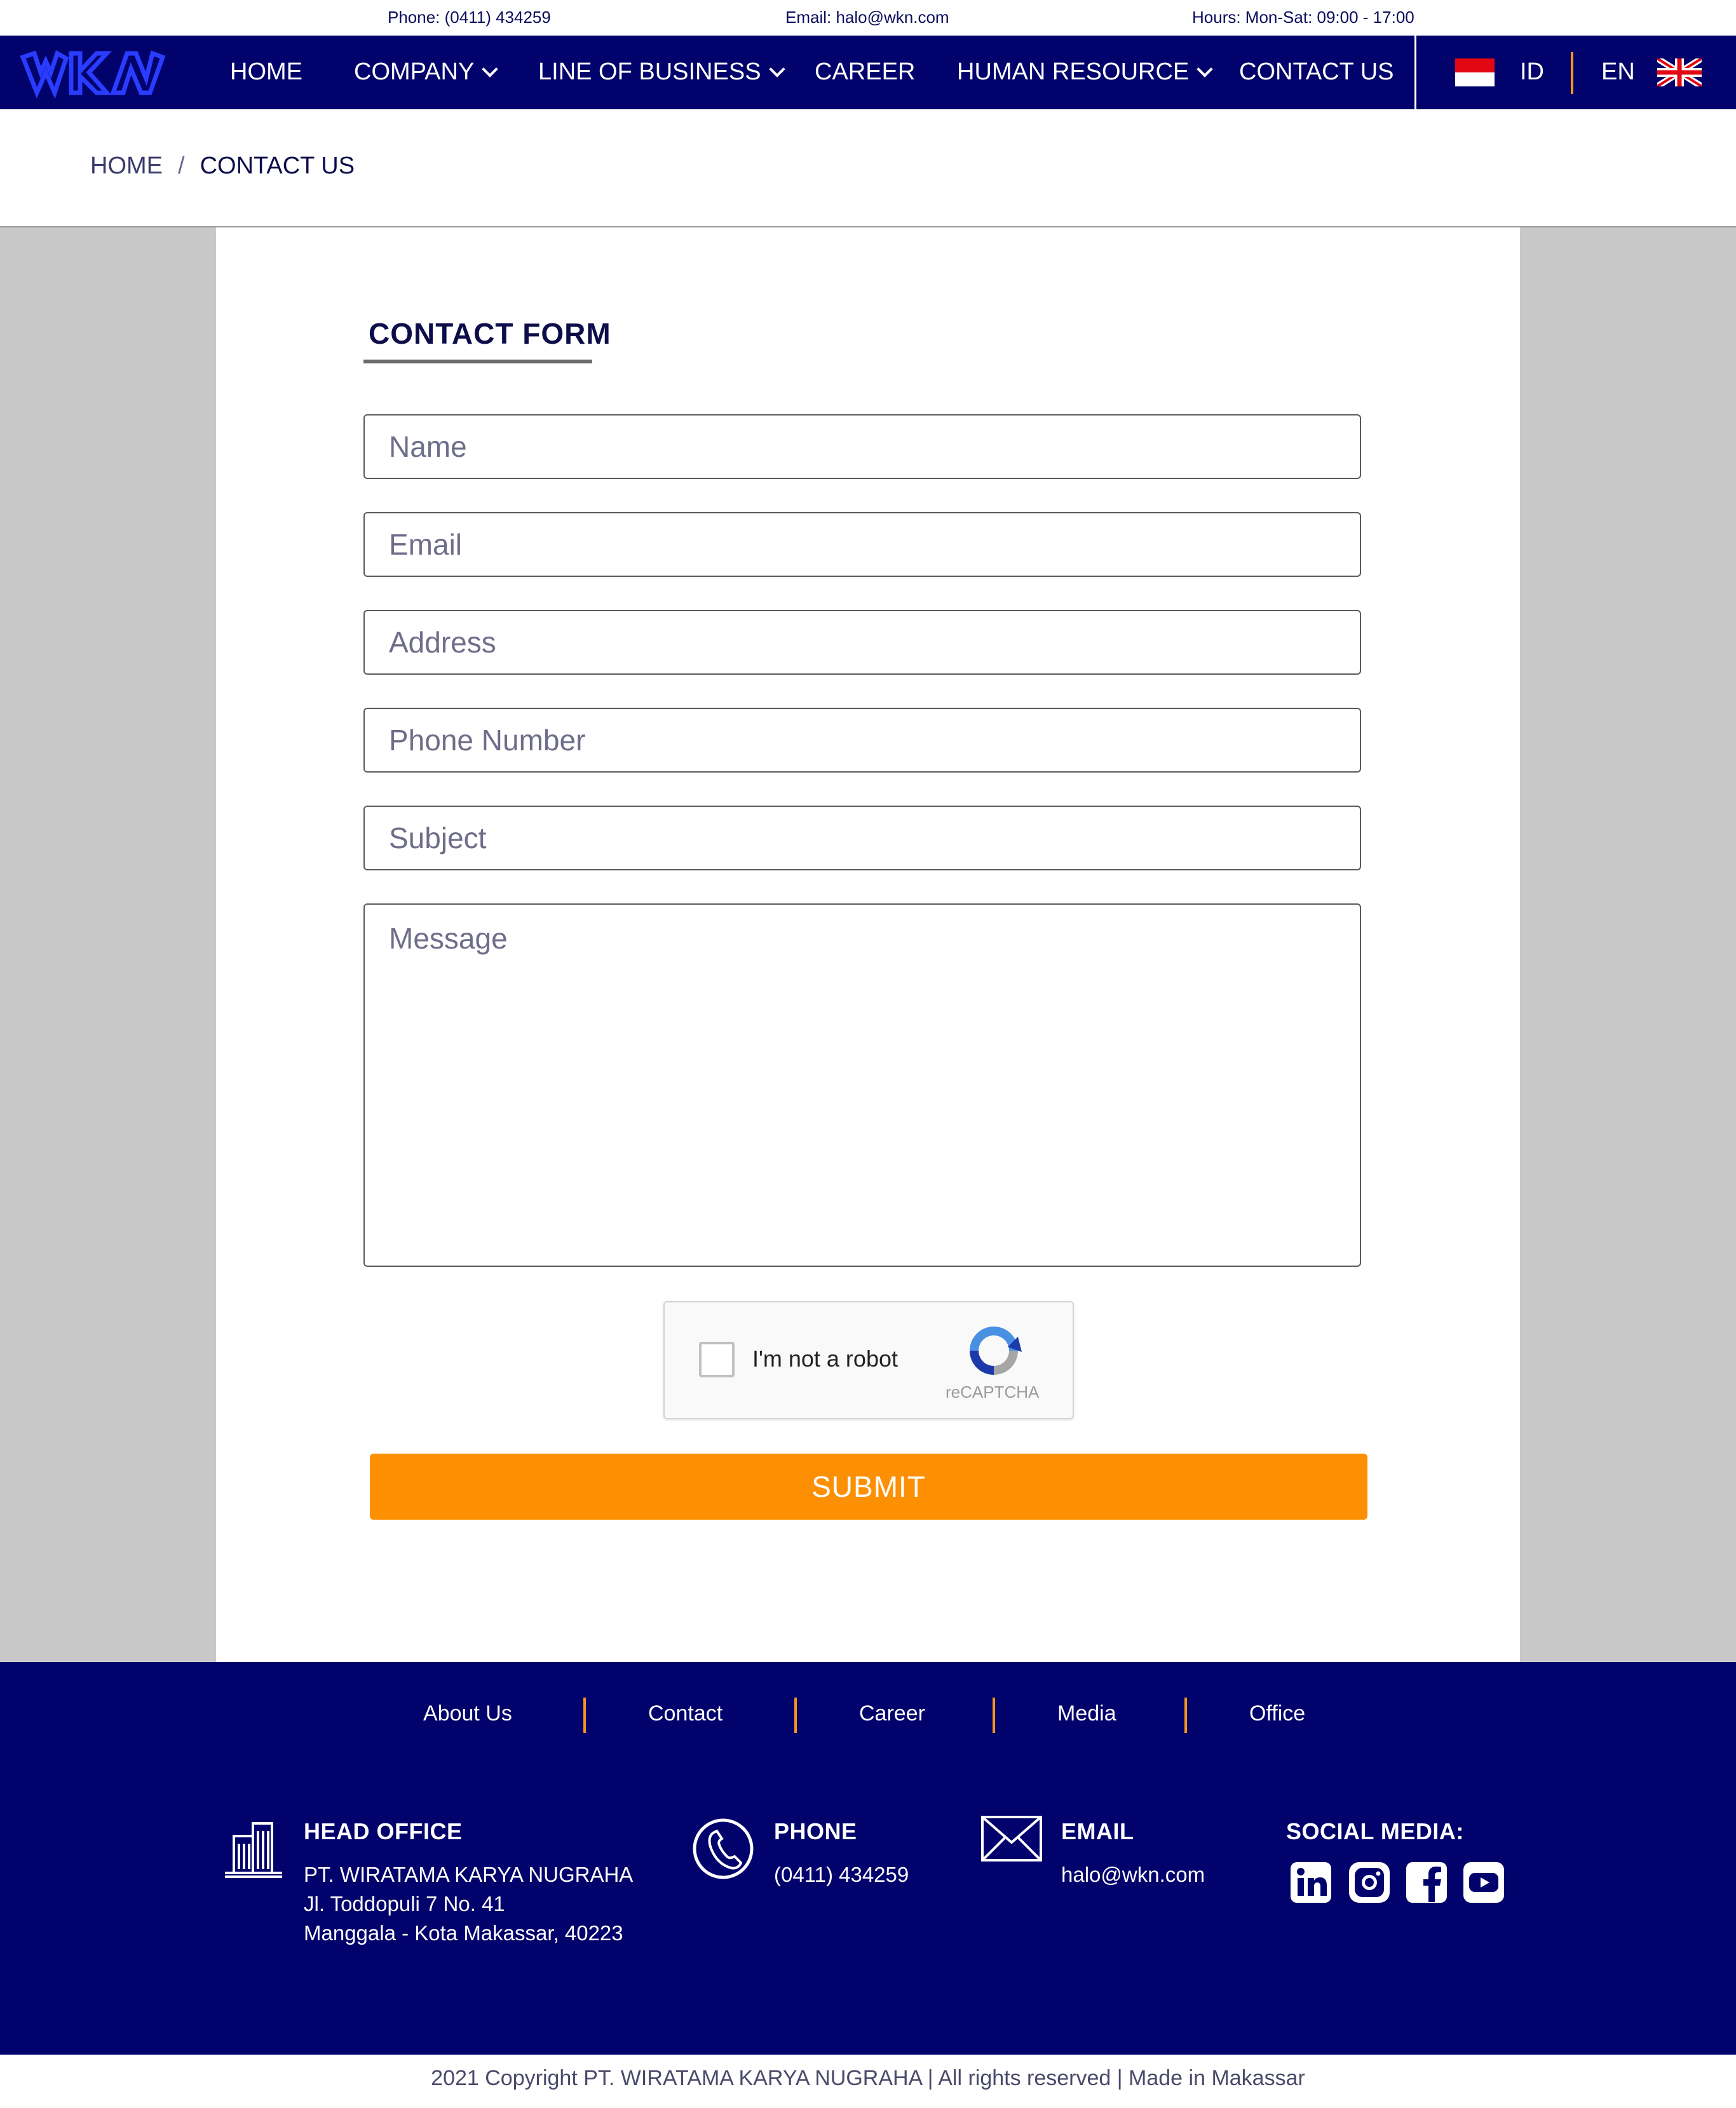  I want to click on envelope-icon, so click(1011, 1838).